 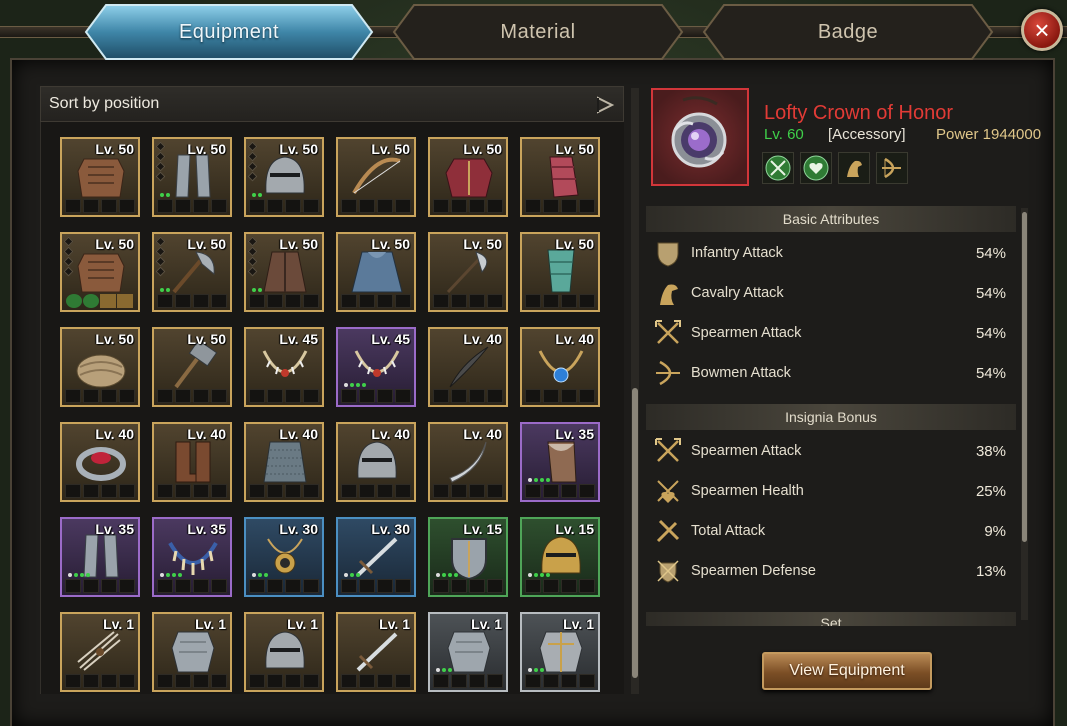 I want to click on rank-pips, so click(x=68, y=256).